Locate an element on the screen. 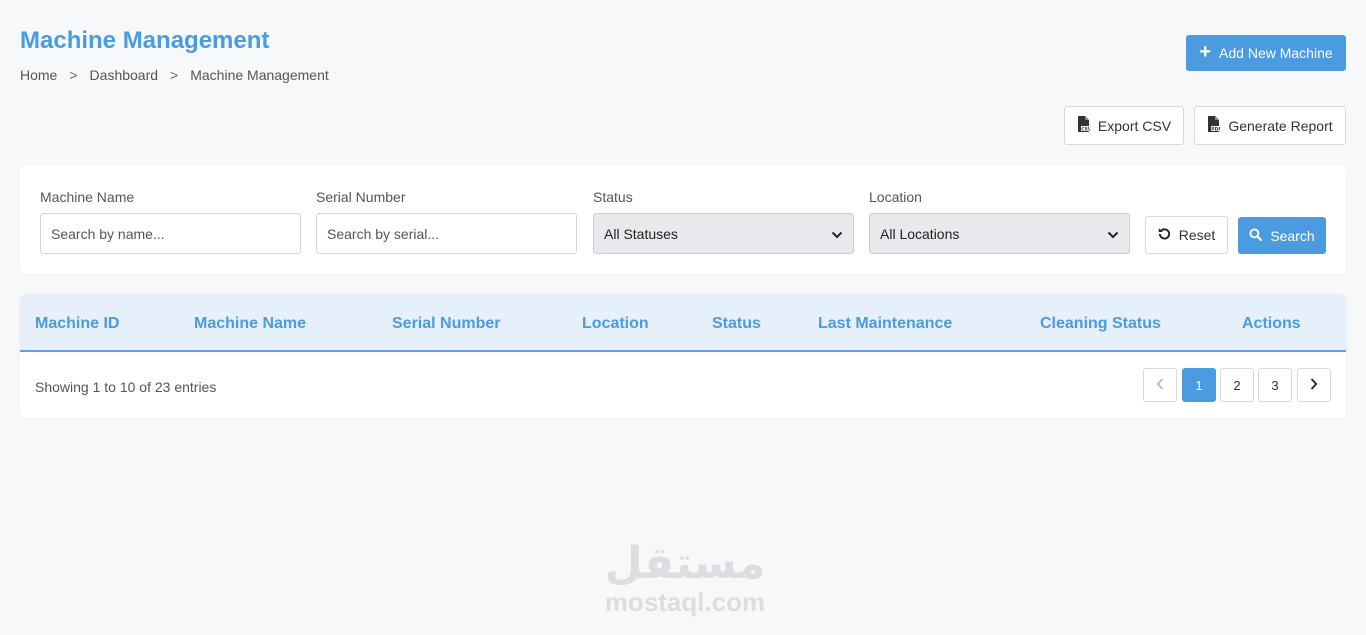 This screenshot has height=635, width=1366. breadcrumb: Home > Dashboard > Machine Management is located at coordinates (174, 75).